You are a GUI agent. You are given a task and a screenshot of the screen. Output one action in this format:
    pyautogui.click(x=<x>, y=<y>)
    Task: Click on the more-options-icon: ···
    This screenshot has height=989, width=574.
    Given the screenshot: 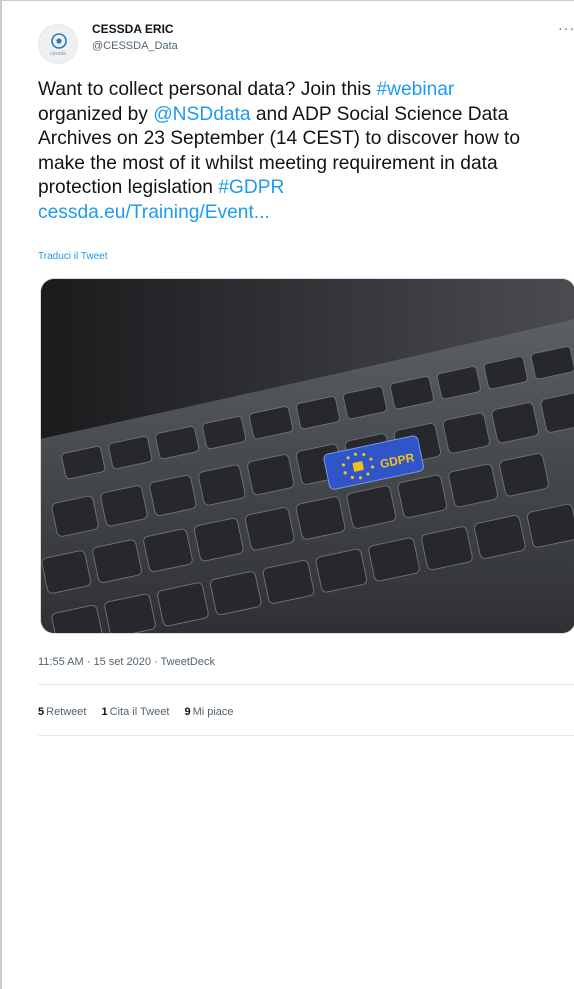 What is the action you would take?
    pyautogui.click(x=566, y=28)
    